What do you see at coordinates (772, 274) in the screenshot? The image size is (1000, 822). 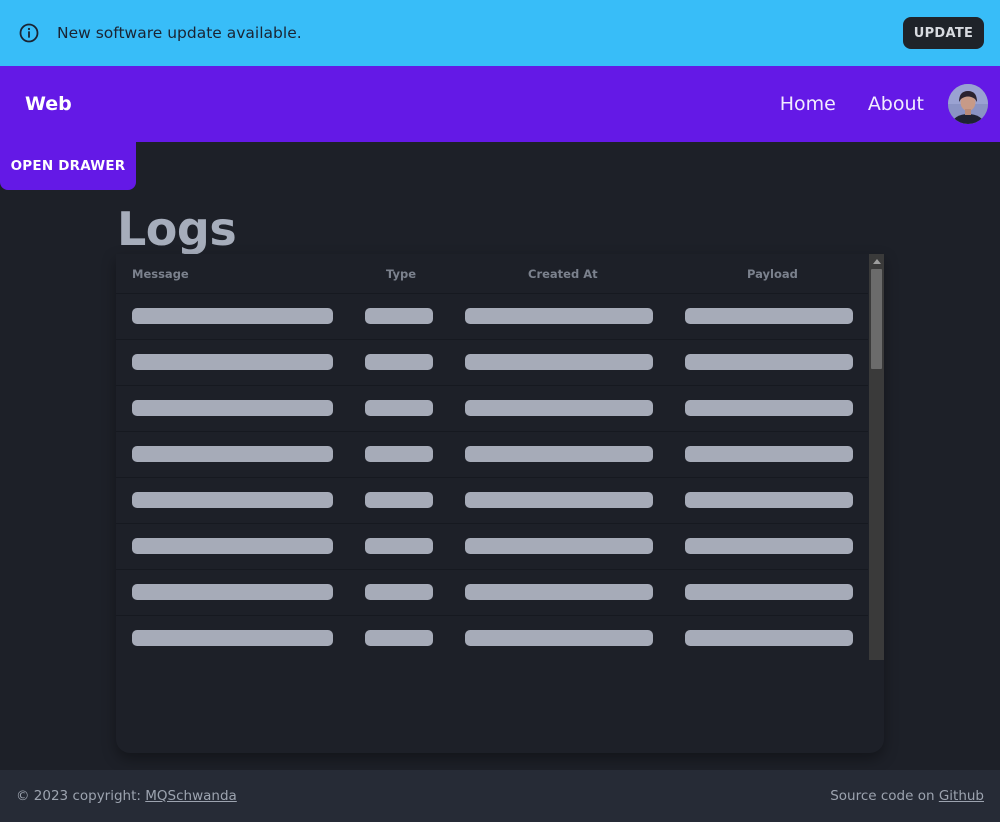 I see `column-header-payload: Payload` at bounding box center [772, 274].